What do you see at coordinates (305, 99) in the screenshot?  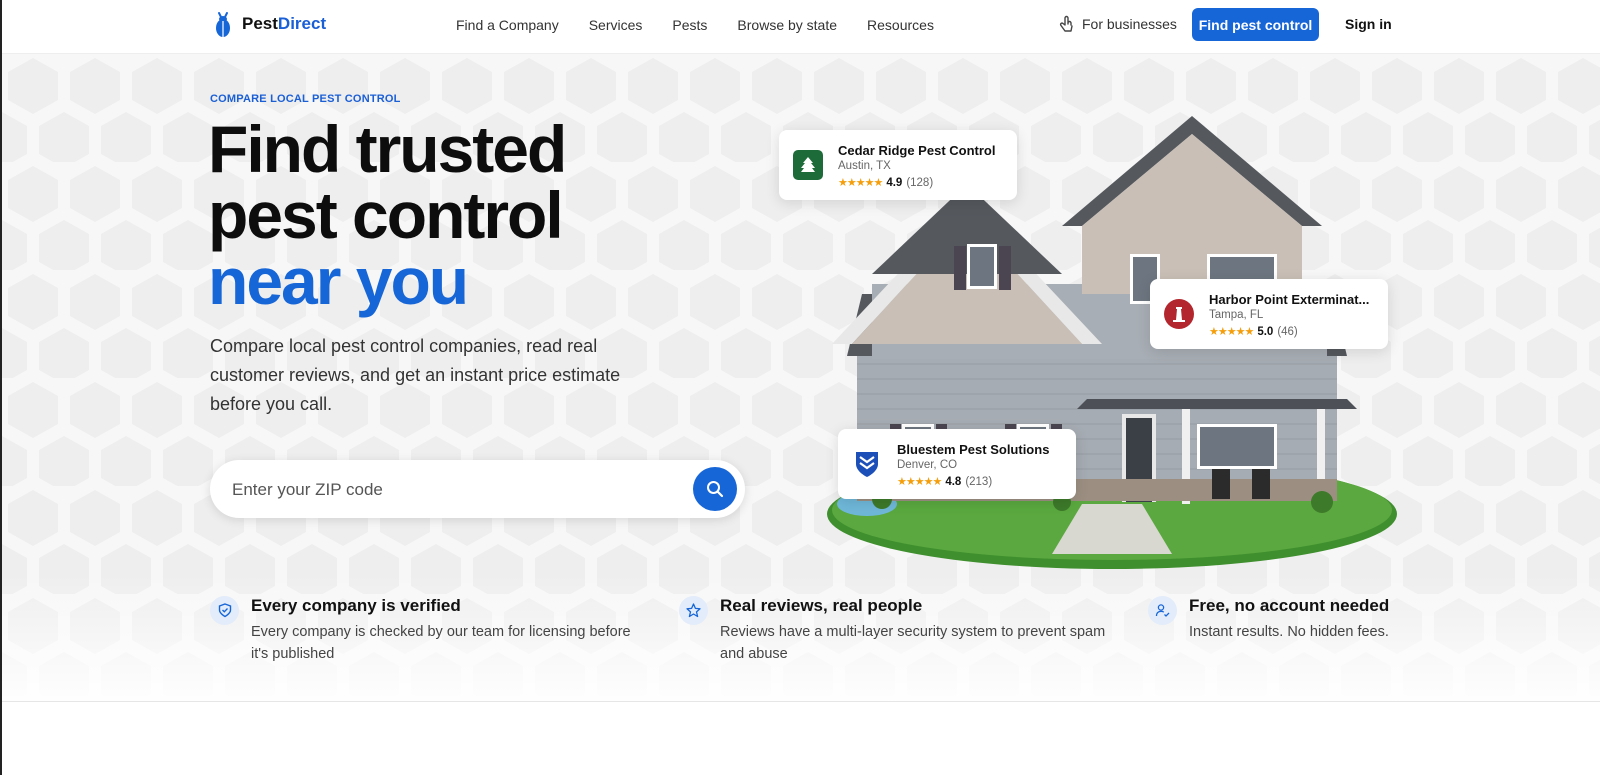 I see `hero-eyebrow: COMPARE LOCAL PEST CONTROL` at bounding box center [305, 99].